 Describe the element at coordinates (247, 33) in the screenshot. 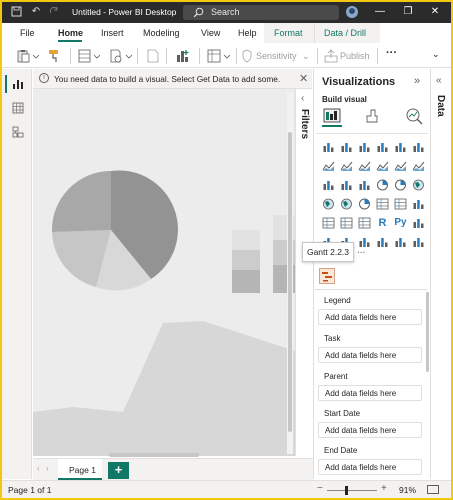

I see `menu-help: Help` at that location.